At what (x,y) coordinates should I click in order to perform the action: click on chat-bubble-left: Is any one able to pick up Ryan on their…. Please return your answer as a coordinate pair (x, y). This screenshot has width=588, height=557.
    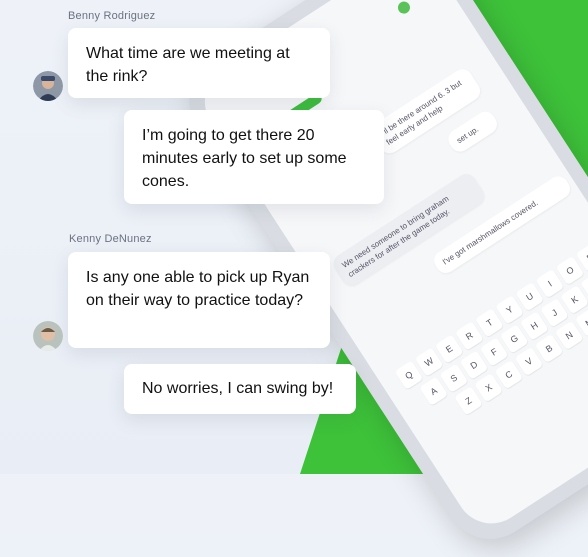
    Looking at the image, I should click on (199, 300).